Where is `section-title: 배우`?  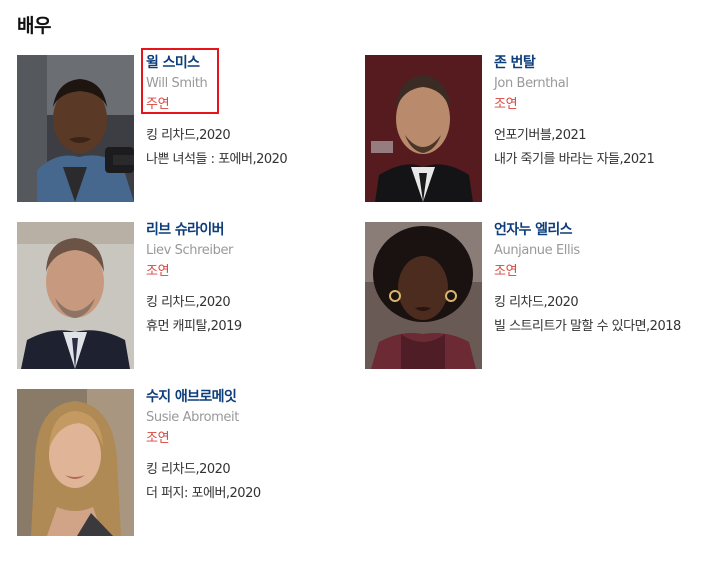
section-title: 배우 is located at coordinates (34, 26).